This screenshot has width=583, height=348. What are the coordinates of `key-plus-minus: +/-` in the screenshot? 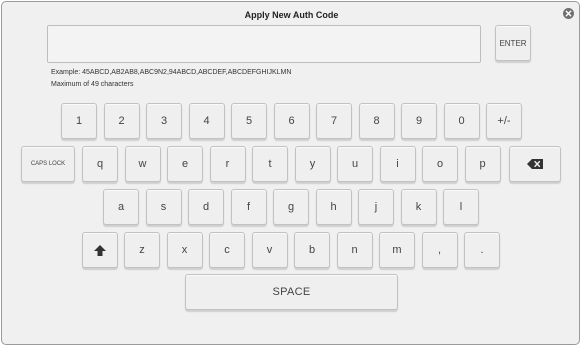 It's located at (504, 121).